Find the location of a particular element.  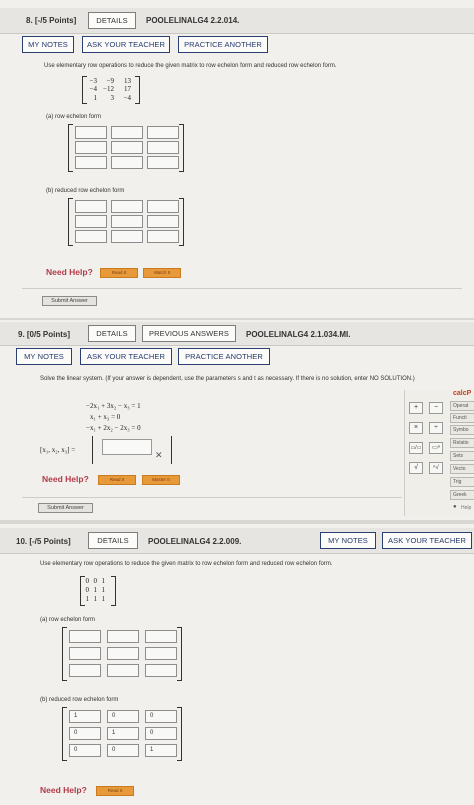

calc-tab-functions: Functi is located at coordinates (462, 418).